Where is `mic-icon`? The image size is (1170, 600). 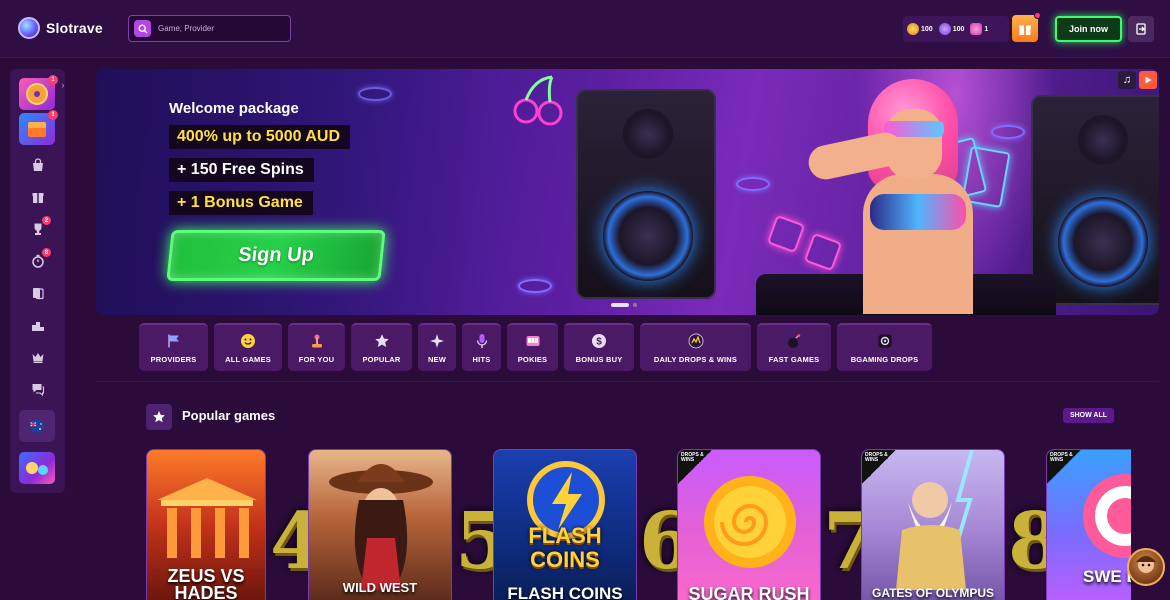 mic-icon is located at coordinates (482, 341).